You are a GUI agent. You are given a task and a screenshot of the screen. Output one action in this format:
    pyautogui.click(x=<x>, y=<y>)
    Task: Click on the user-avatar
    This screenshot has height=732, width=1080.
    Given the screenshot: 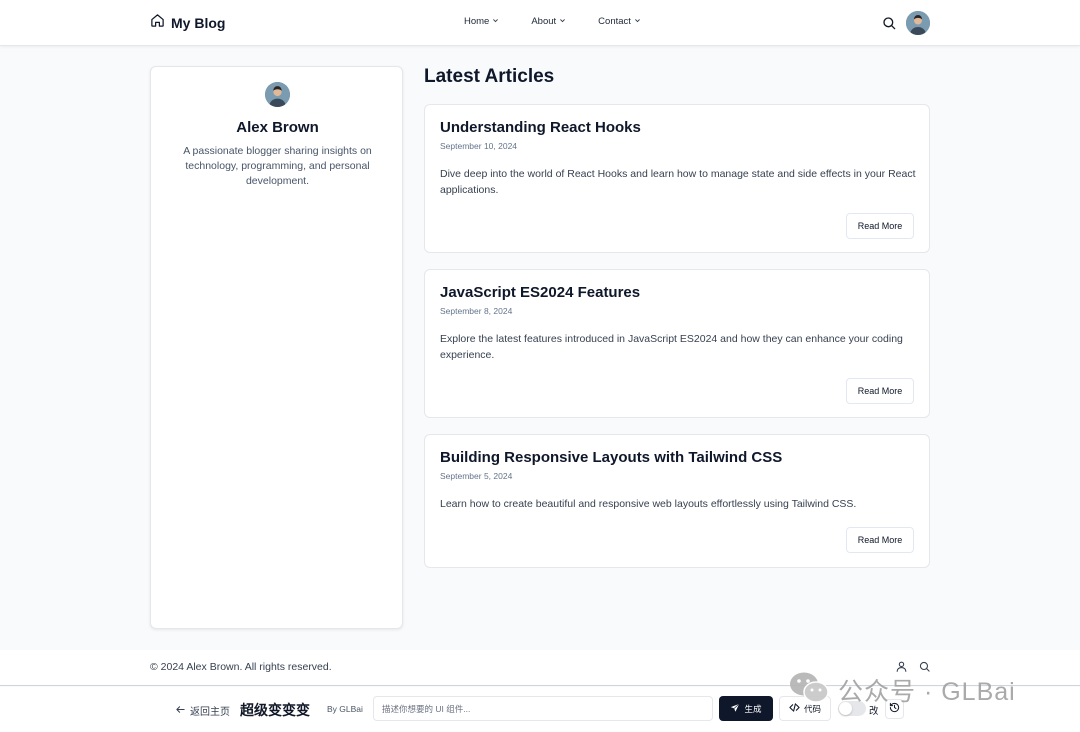 What is the action you would take?
    pyautogui.click(x=918, y=23)
    